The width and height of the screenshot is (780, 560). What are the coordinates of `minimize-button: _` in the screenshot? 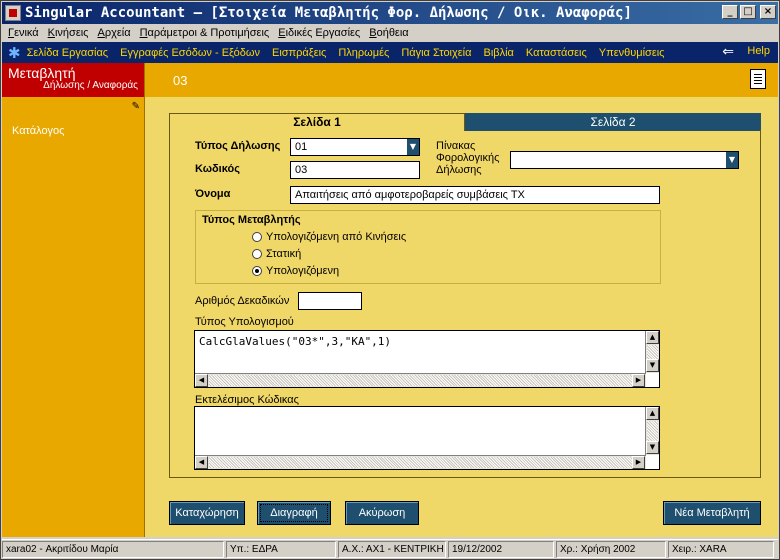 It's located at (730, 12).